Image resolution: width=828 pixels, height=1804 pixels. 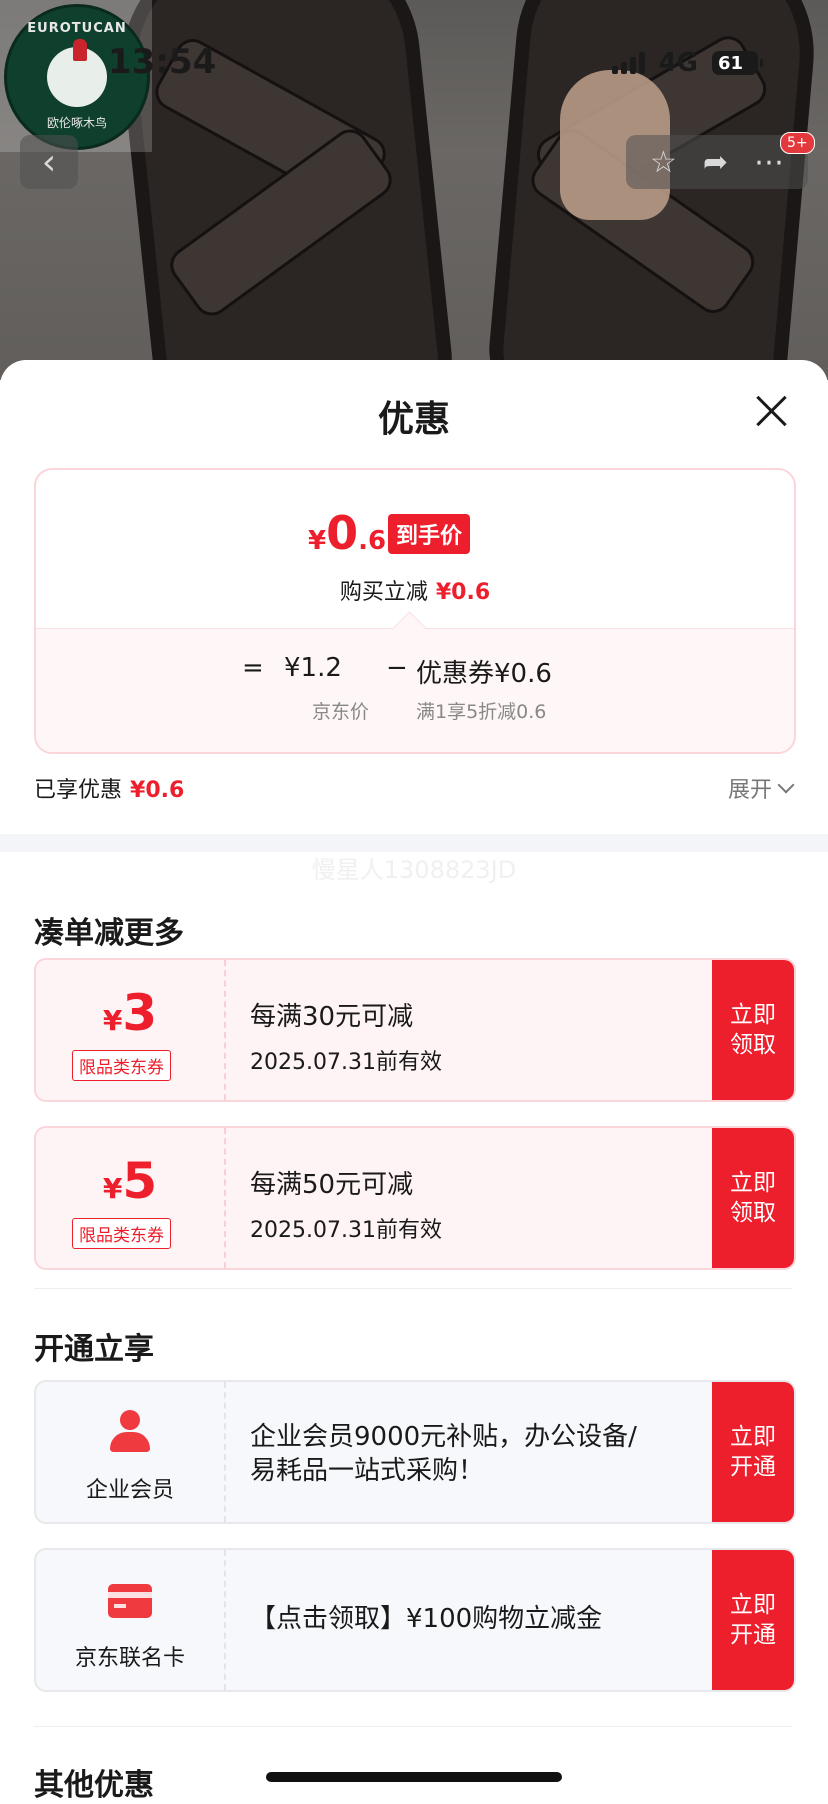 I want to click on open-card-button: 立即 开通, so click(x=753, y=1620).